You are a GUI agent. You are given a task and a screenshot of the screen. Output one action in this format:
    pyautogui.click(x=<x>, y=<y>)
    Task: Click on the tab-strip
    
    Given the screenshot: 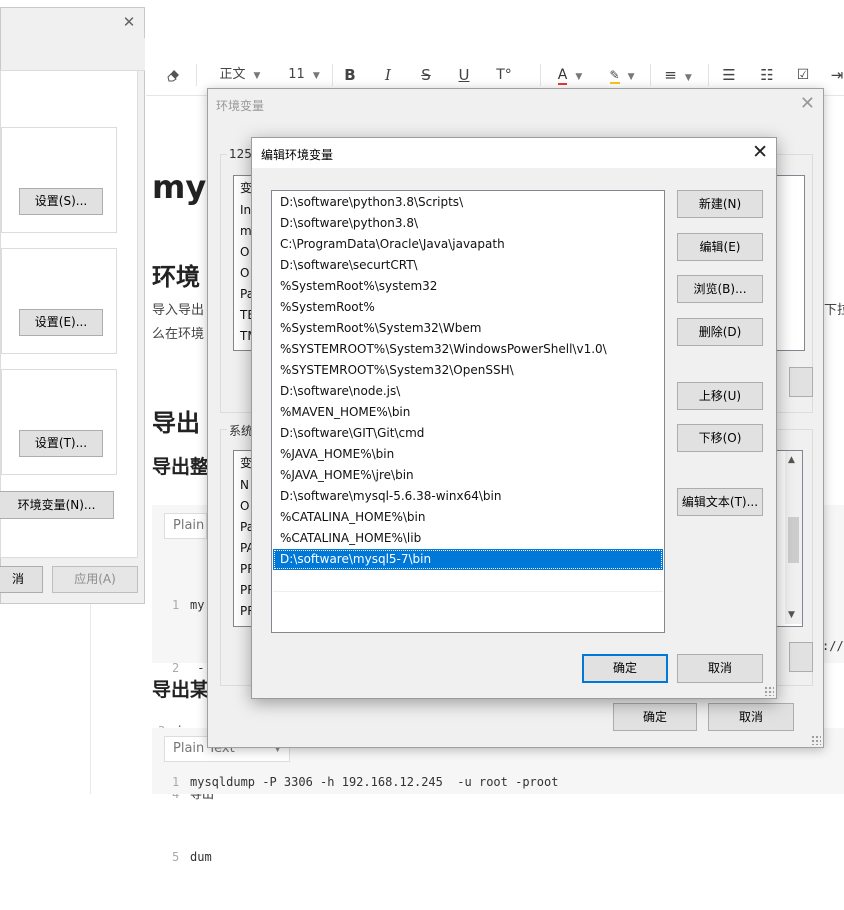 What is the action you would take?
    pyautogui.click(x=73, y=54)
    